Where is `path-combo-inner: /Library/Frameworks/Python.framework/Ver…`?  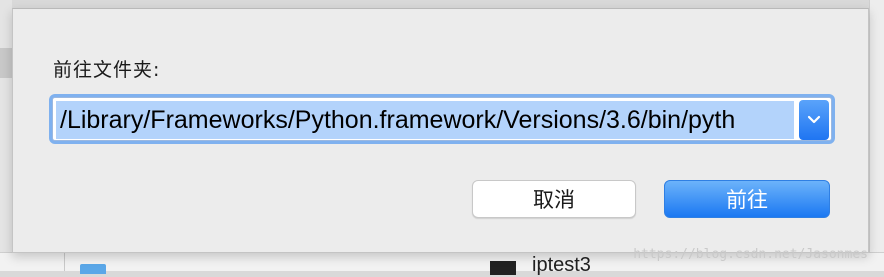
path-combo-inner: /Library/Frameworks/Python.framework/Ver… is located at coordinates (442, 119).